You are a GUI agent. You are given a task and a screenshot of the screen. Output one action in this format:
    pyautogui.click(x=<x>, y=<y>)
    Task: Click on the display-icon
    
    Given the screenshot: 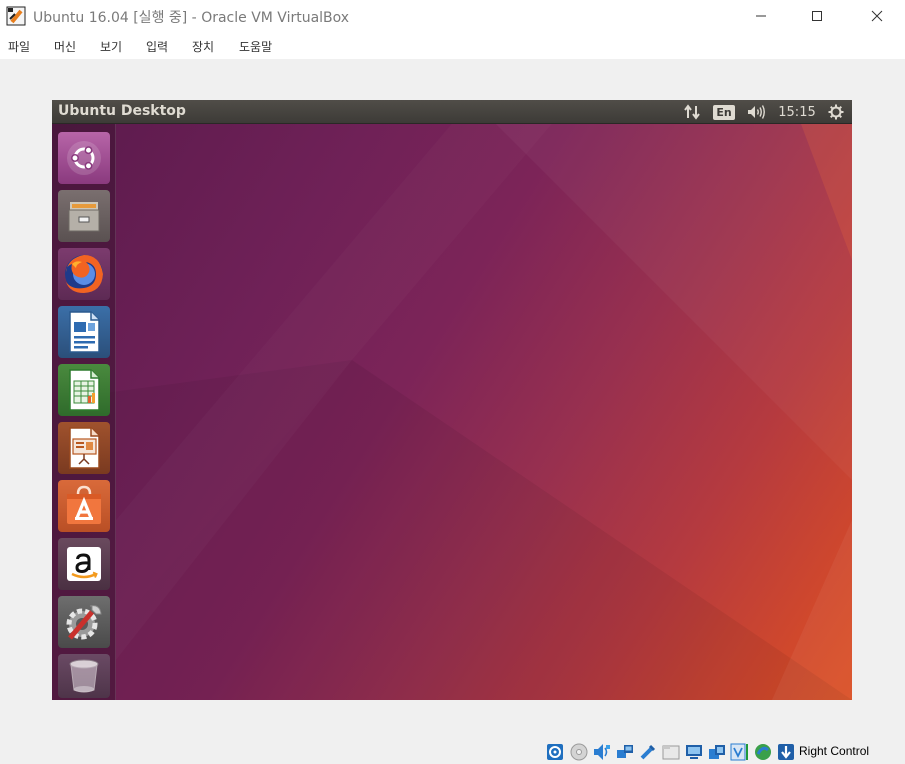 What is the action you would take?
    pyautogui.click(x=694, y=752)
    